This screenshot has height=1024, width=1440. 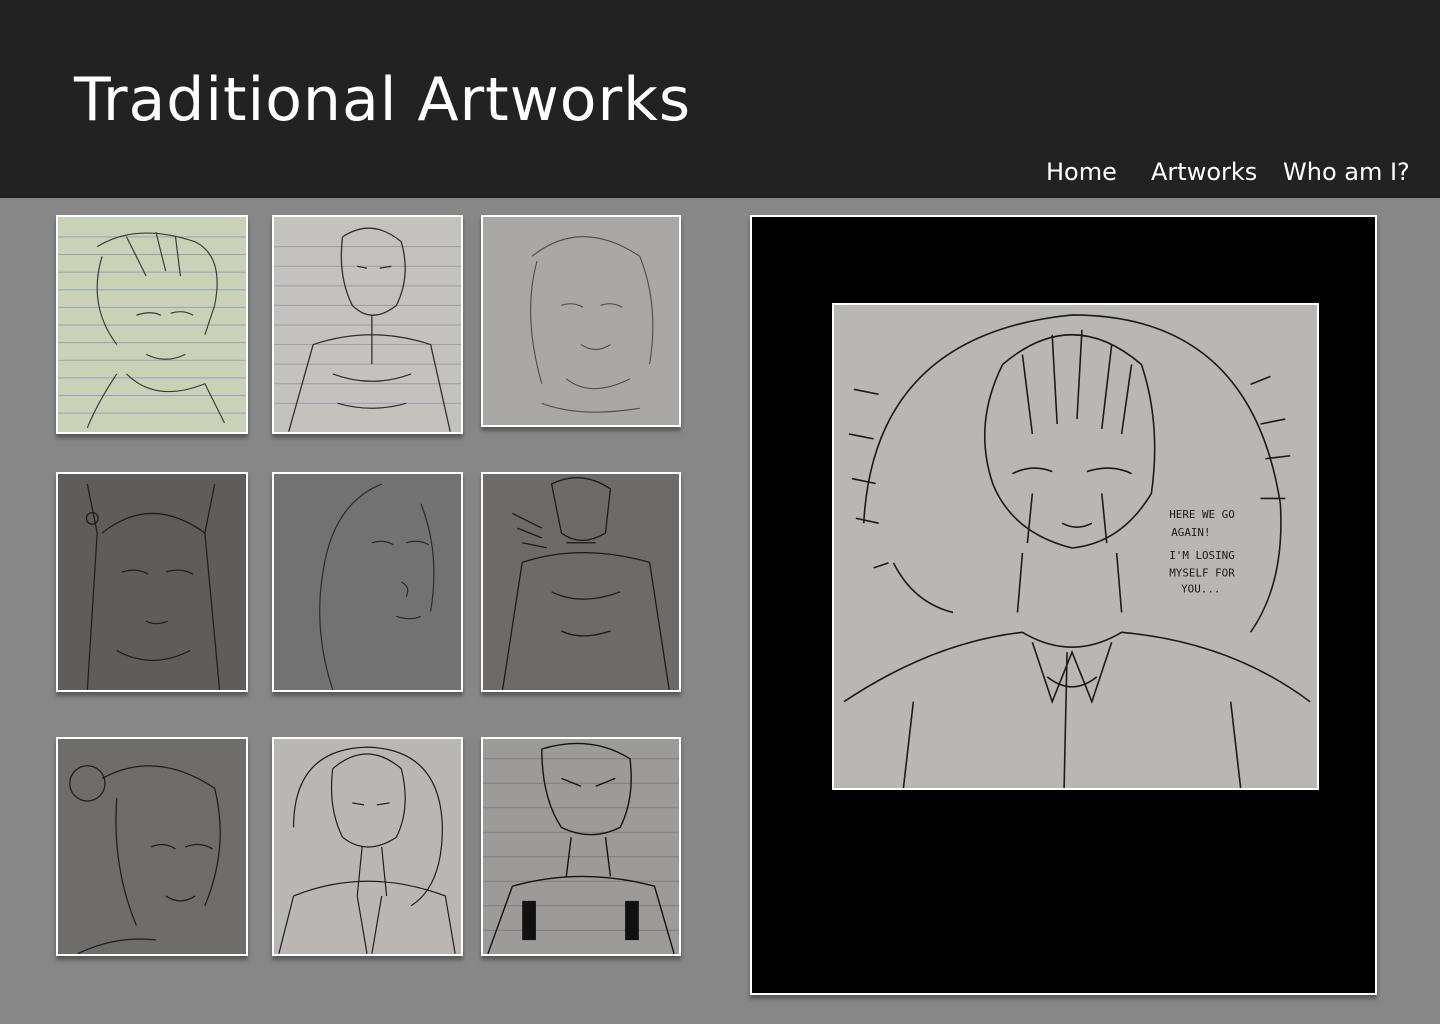 What do you see at coordinates (1081, 172) in the screenshot?
I see `nav-home-link: Home` at bounding box center [1081, 172].